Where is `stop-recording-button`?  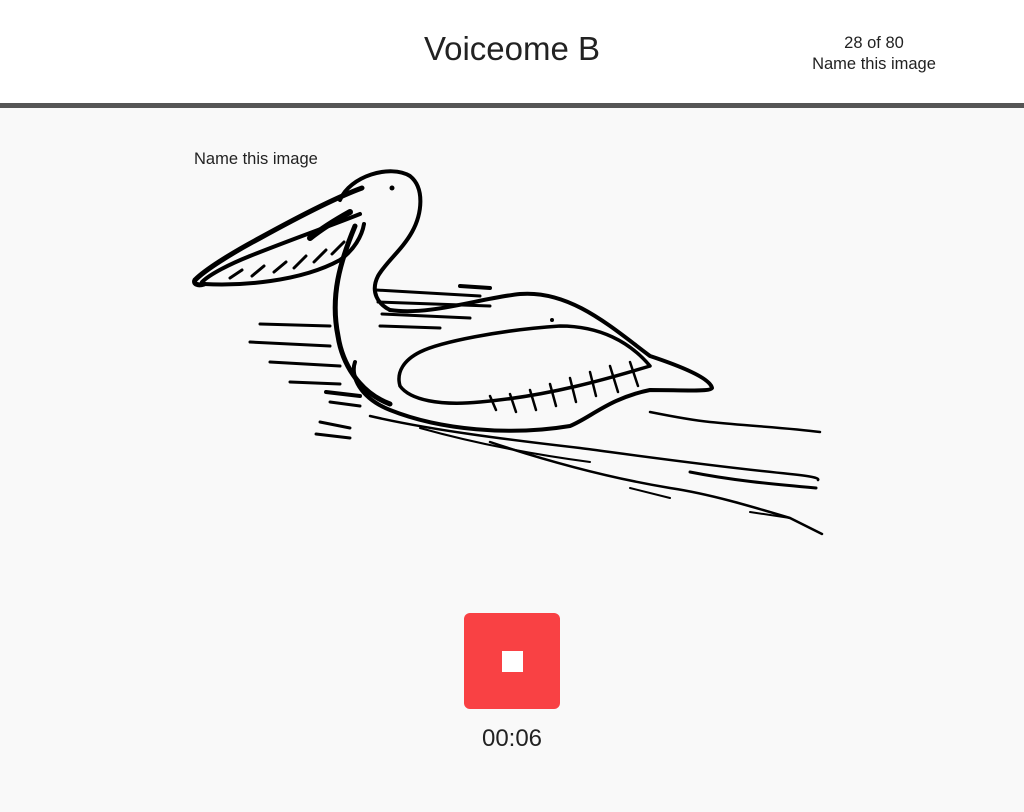 stop-recording-button is located at coordinates (512, 661).